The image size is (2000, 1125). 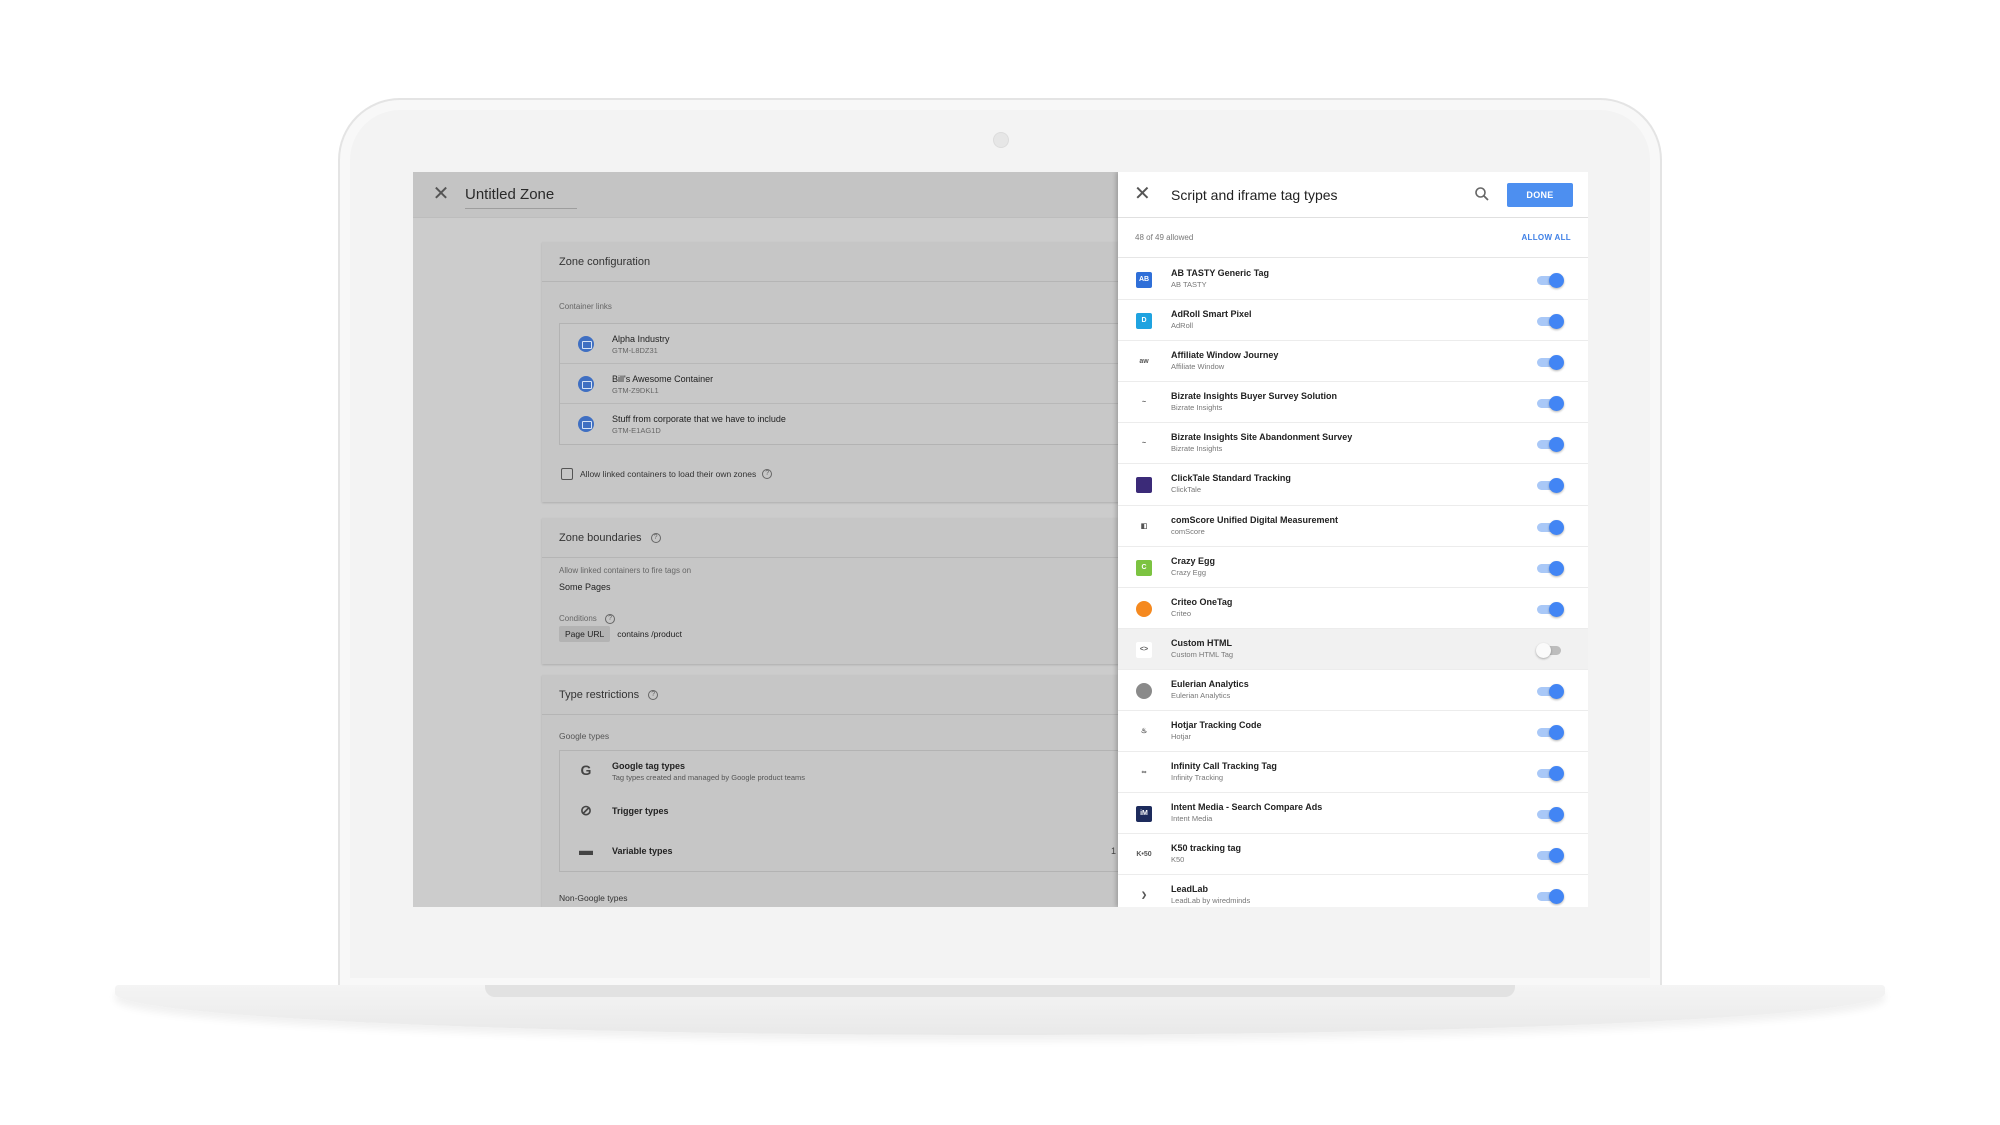 I want to click on tag-type-row: K•50 K50 tracking tag K50, so click(x=1353, y=855).